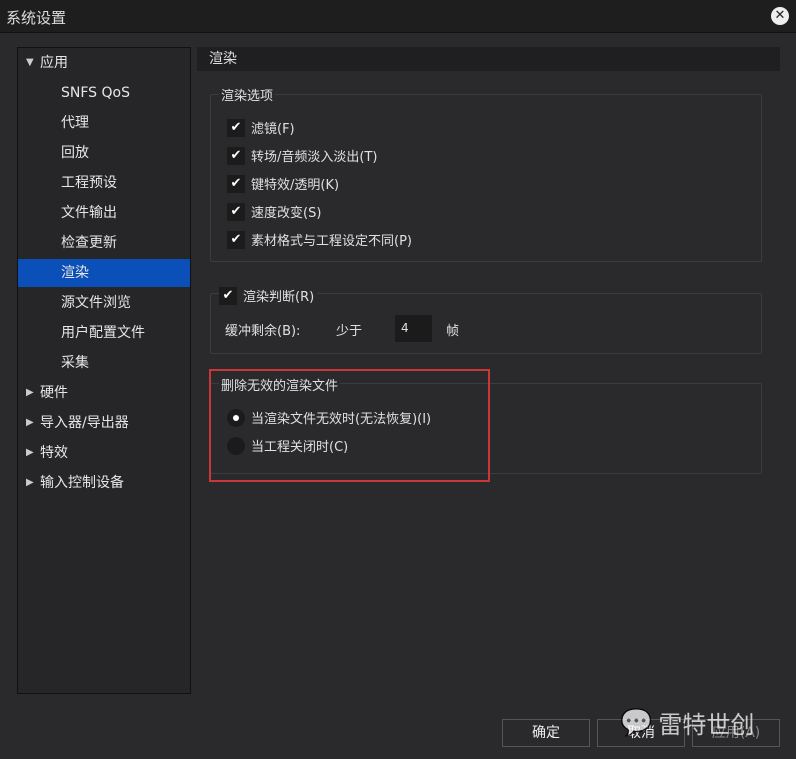 The image size is (796, 759). Describe the element at coordinates (263, 331) in the screenshot. I see `buffer-label: 缓冲剩余(B):` at that location.